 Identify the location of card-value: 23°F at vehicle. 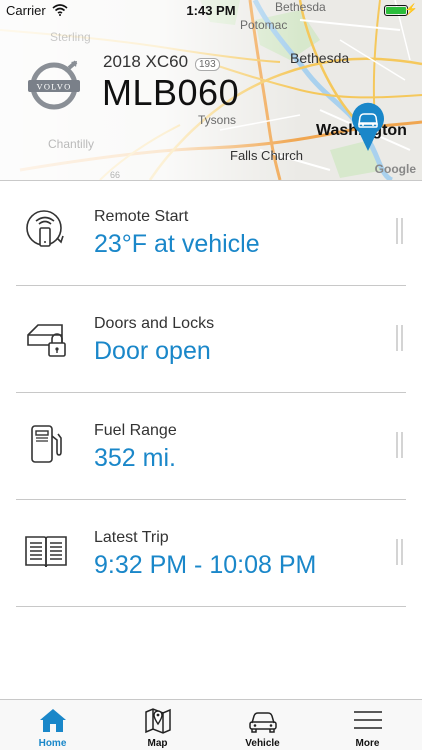
(177, 244).